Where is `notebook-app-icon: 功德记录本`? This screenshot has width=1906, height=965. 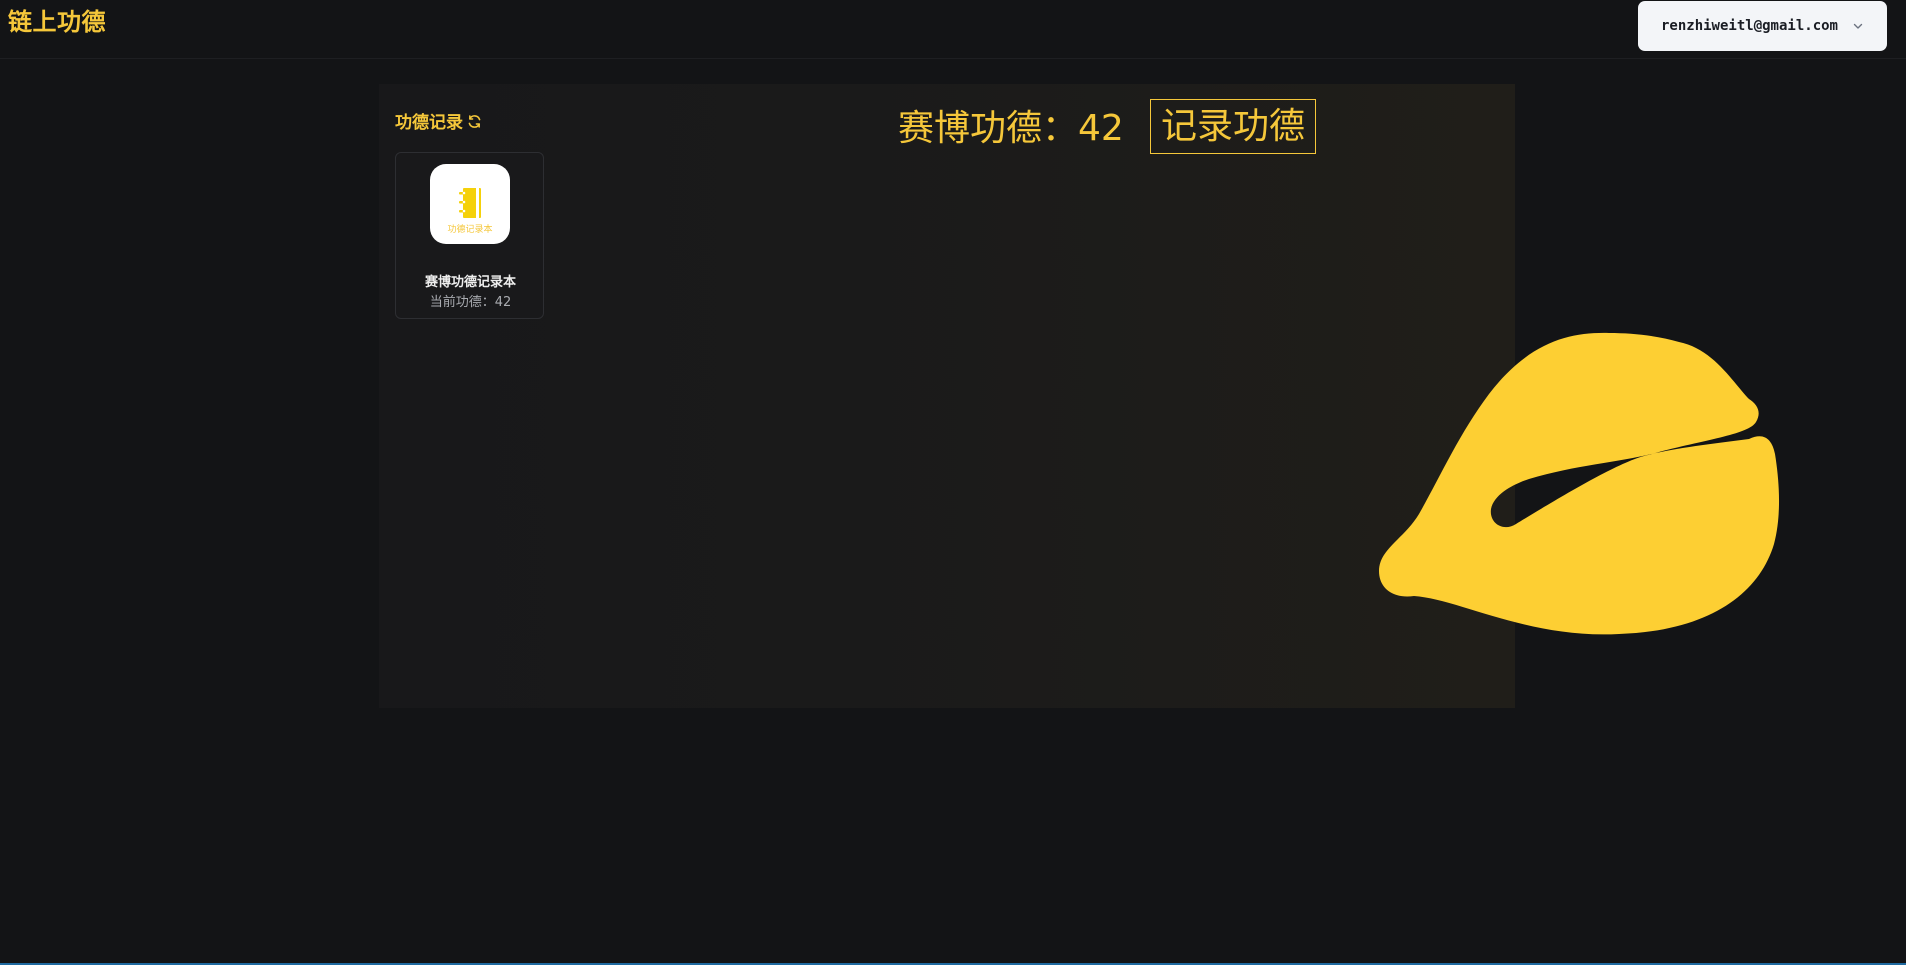
notebook-app-icon: 功德记录本 is located at coordinates (470, 204).